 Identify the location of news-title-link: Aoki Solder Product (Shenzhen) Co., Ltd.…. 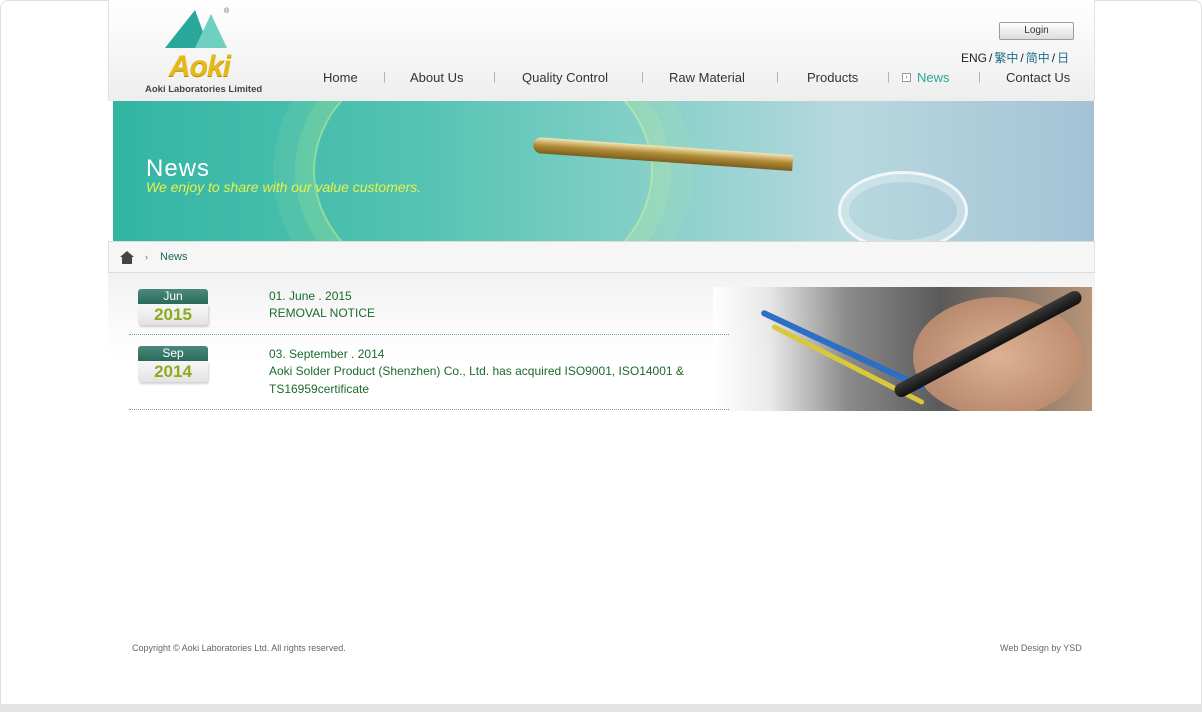
(489, 380).